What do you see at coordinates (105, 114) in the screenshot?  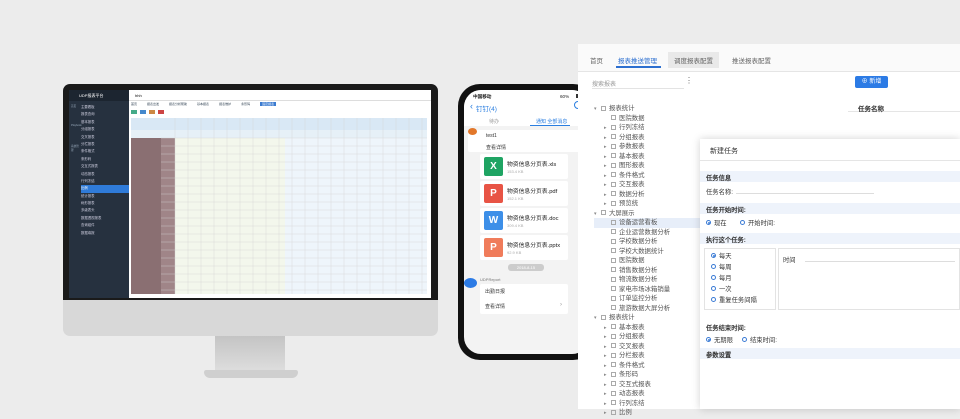 I see `desktop-menu-item: 报表查询` at bounding box center [105, 114].